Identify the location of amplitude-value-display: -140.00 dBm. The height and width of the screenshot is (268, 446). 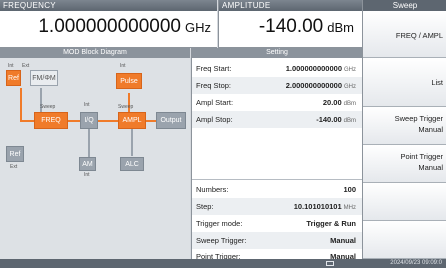
(286, 27).